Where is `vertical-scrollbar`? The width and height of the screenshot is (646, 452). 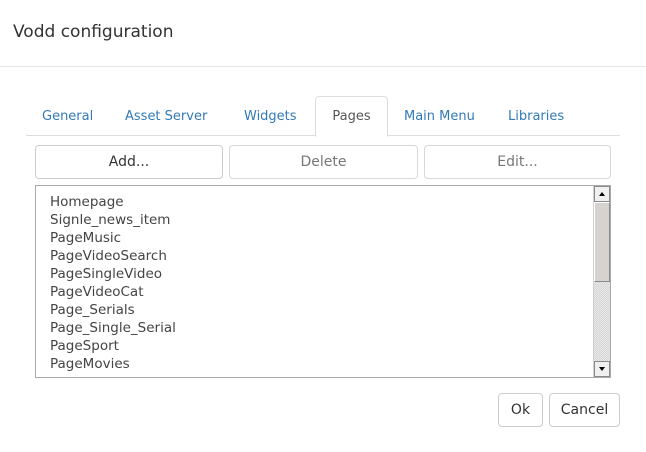 vertical-scrollbar is located at coordinates (601, 281).